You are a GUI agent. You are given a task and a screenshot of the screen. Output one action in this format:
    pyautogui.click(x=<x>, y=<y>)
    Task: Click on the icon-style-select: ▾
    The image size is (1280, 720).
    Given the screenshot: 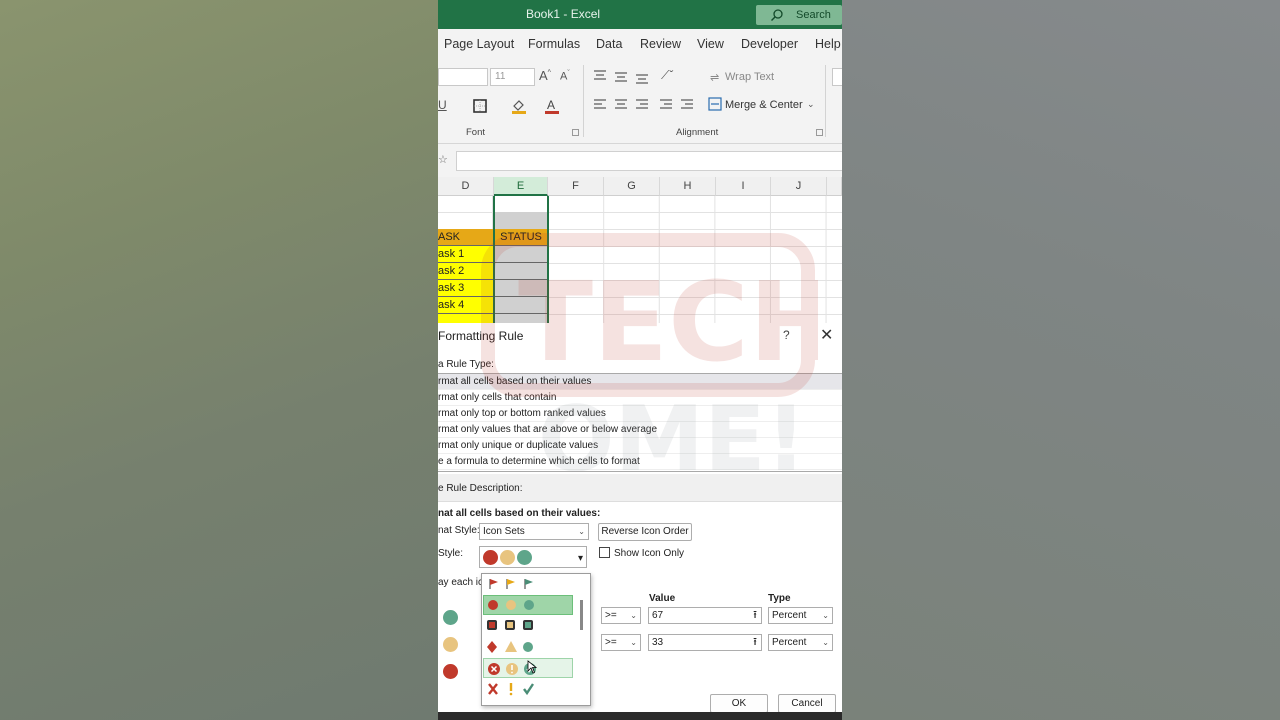 What is the action you would take?
    pyautogui.click(x=533, y=557)
    